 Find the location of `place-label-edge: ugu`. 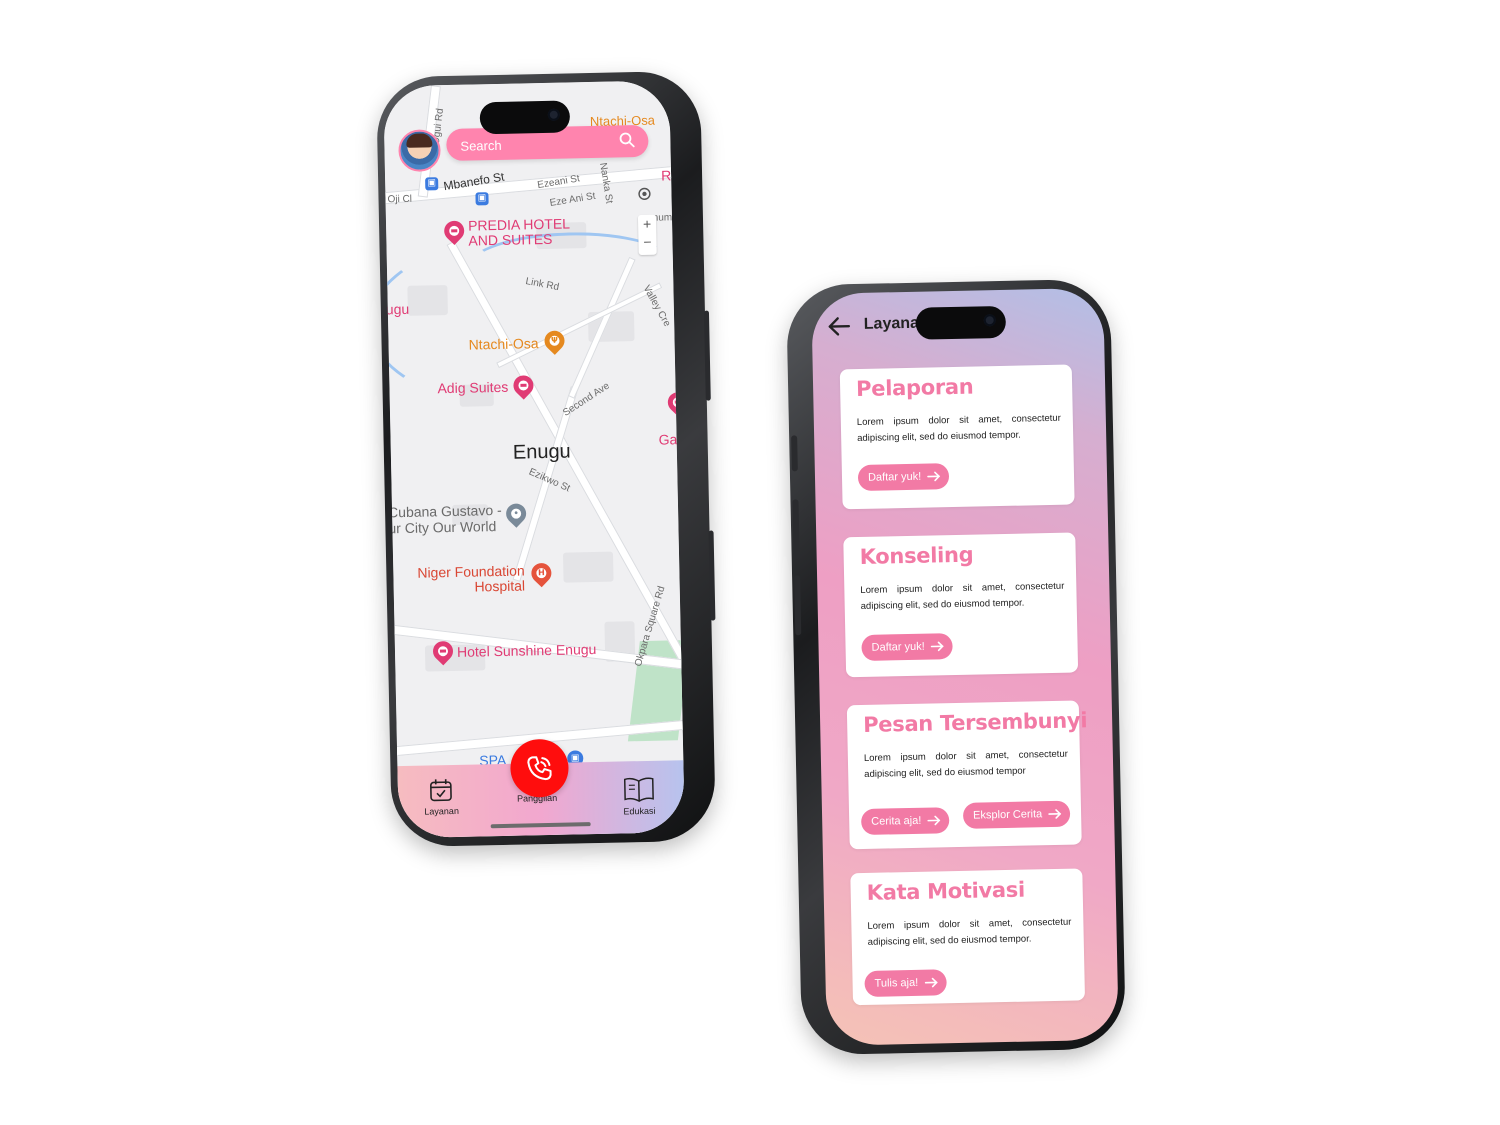

place-label-edge: ugu is located at coordinates (397, 309).